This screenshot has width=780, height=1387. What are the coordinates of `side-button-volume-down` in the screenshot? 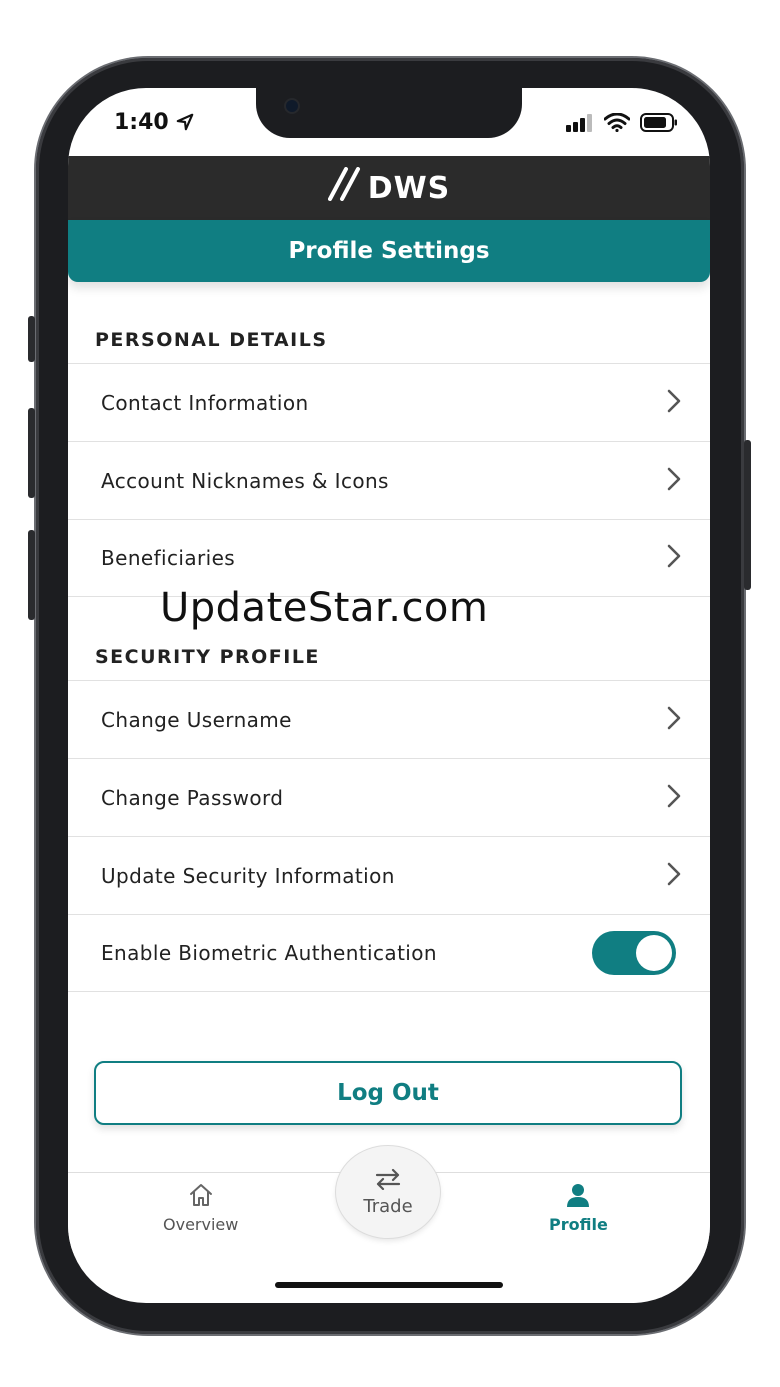 It's located at (31, 575).